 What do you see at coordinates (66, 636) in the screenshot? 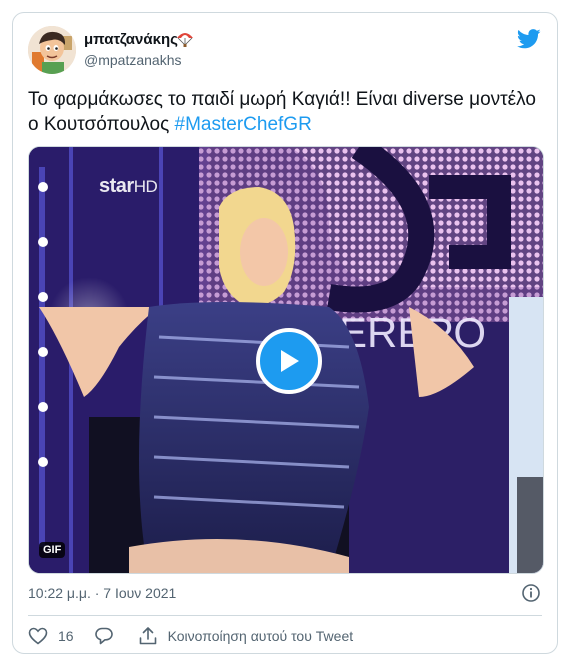
I see `like-count: 16` at bounding box center [66, 636].